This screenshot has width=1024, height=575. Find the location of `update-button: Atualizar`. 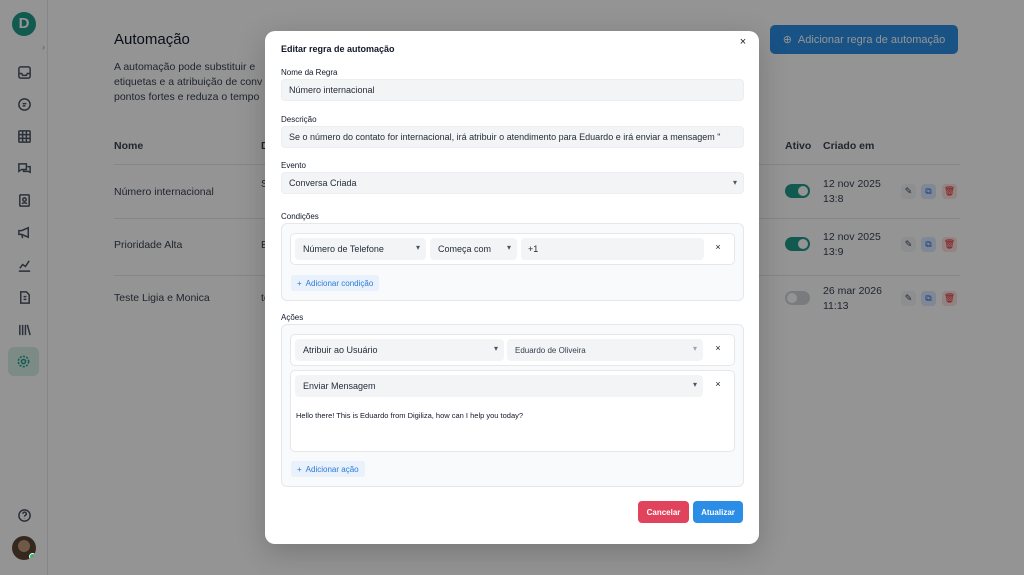

update-button: Atualizar is located at coordinates (718, 512).